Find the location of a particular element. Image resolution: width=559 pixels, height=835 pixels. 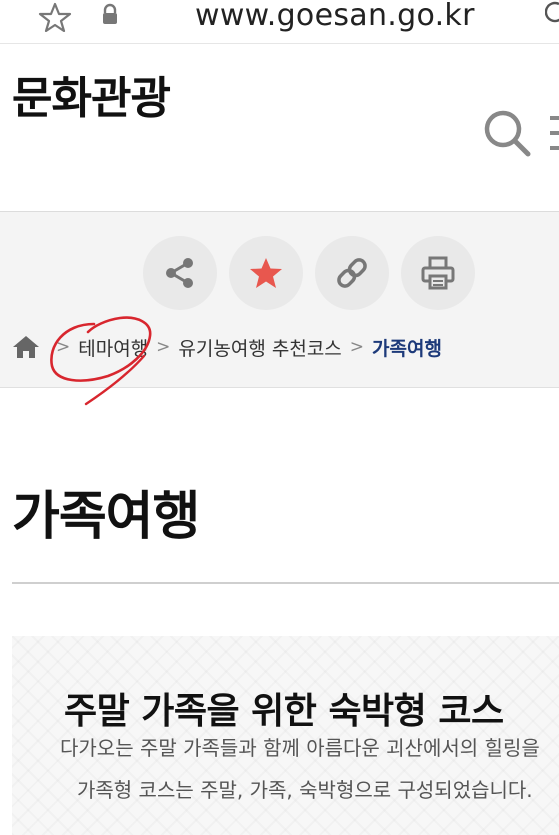

menu-icon is located at coordinates (553, 133).